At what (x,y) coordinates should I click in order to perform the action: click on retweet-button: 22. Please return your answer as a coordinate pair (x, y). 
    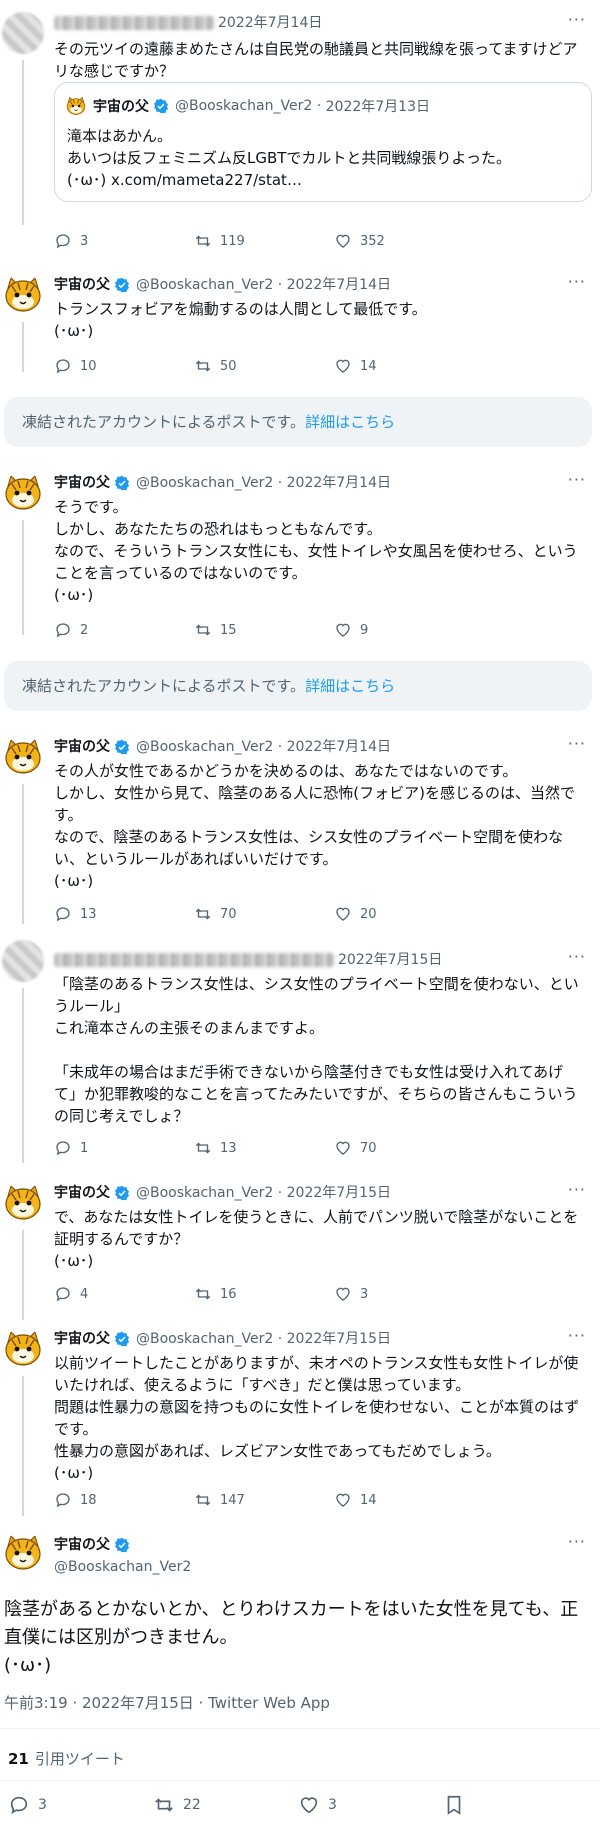
    Looking at the image, I should click on (225, 1805).